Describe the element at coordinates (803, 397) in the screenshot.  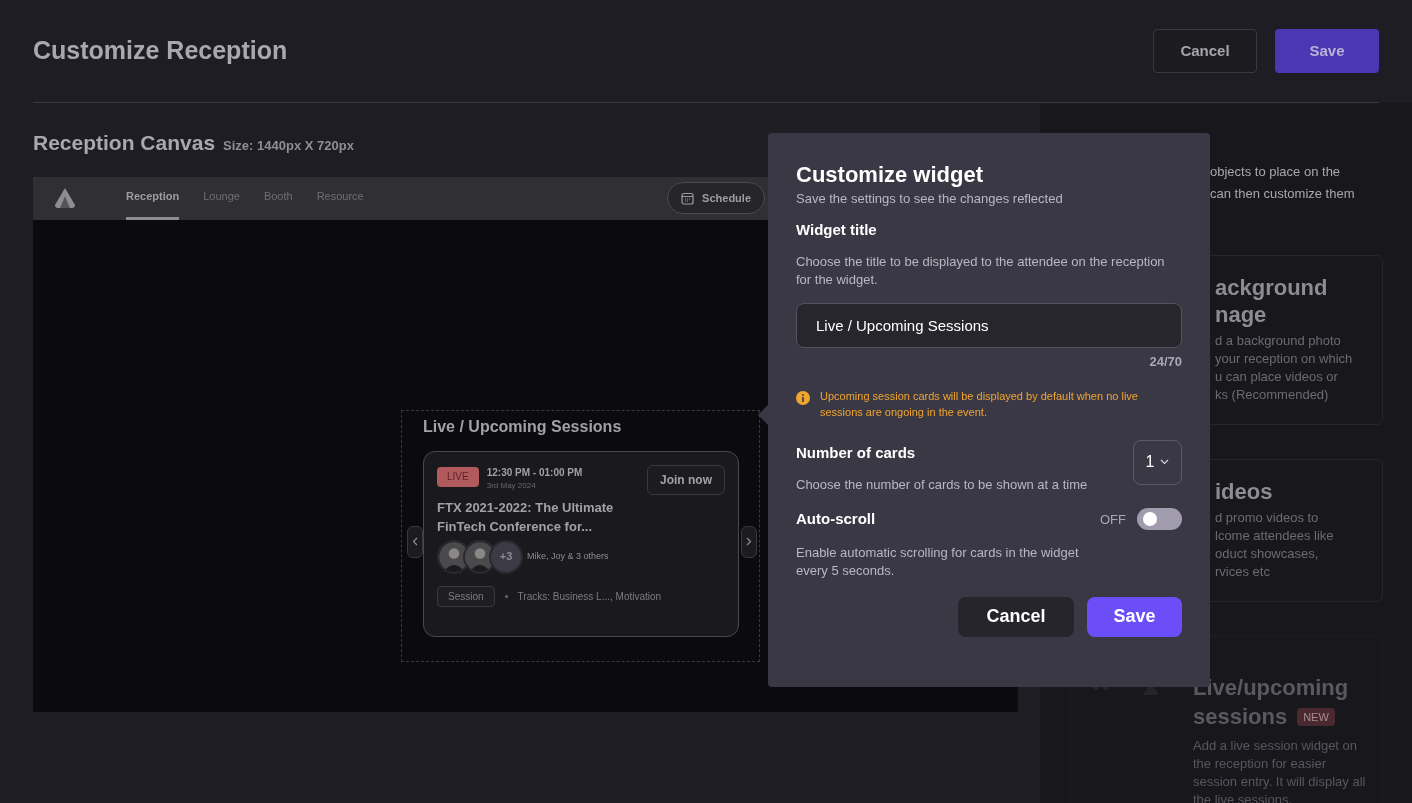
I see `info-icon` at that location.